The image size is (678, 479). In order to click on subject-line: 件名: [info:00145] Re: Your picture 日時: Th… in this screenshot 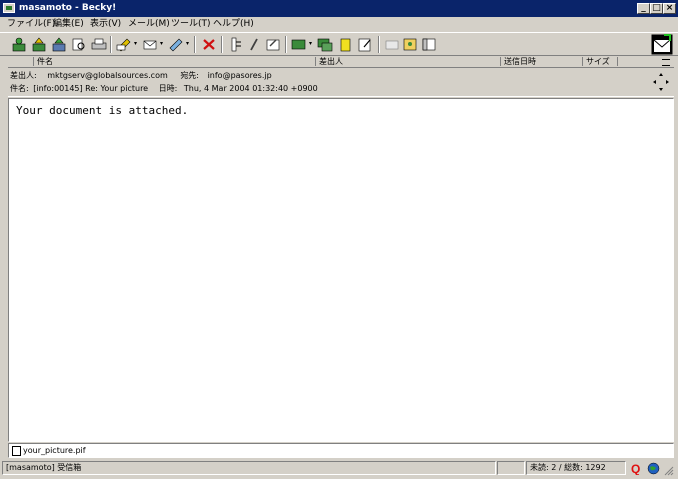, I will do `click(164, 89)`.